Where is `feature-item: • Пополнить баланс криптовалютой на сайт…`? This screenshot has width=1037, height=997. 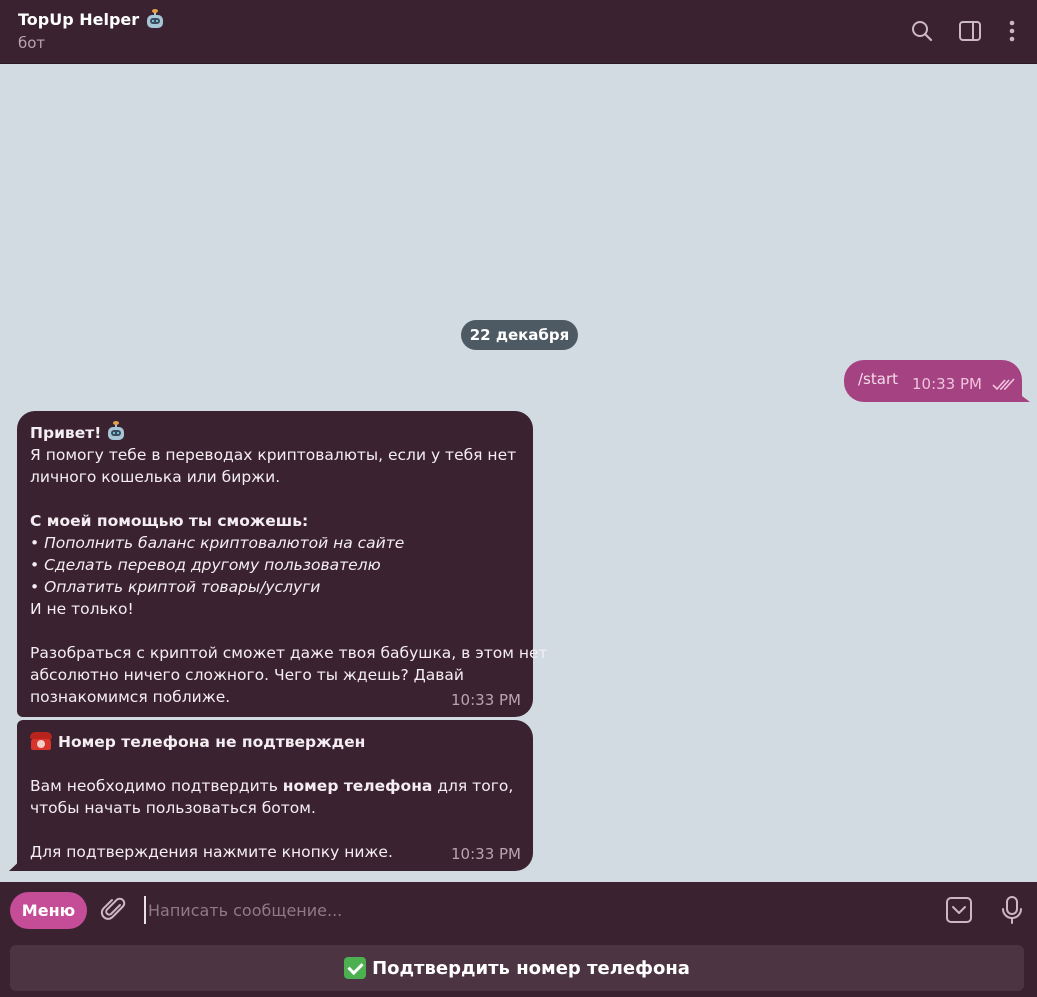 feature-item: • Пополнить баланс криптовалютой на сайт… is located at coordinates (217, 543).